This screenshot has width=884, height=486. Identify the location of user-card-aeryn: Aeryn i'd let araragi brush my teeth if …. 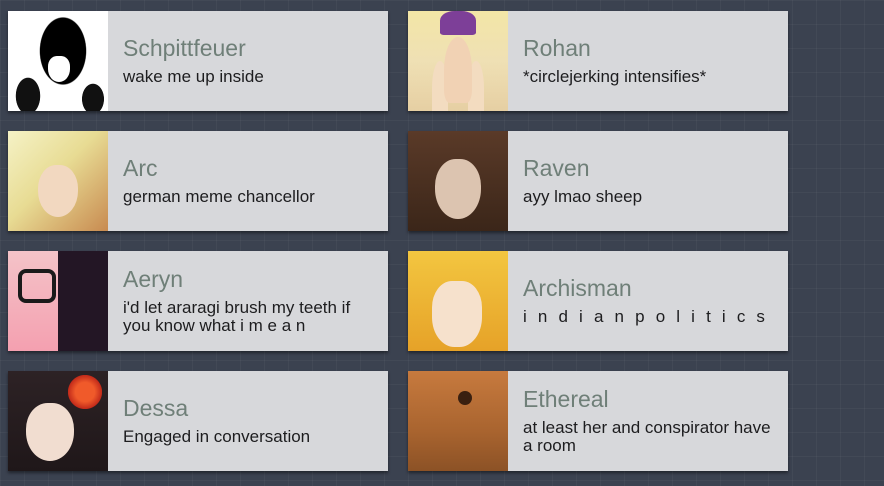
(198, 301).